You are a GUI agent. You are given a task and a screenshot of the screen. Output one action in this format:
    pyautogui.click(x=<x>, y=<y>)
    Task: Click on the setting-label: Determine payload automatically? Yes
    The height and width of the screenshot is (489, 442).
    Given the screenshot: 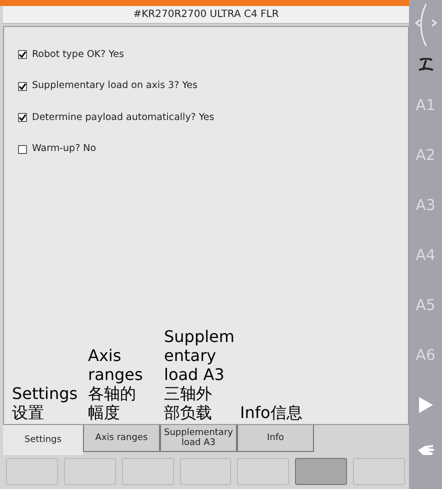 What is the action you would take?
    pyautogui.click(x=123, y=117)
    